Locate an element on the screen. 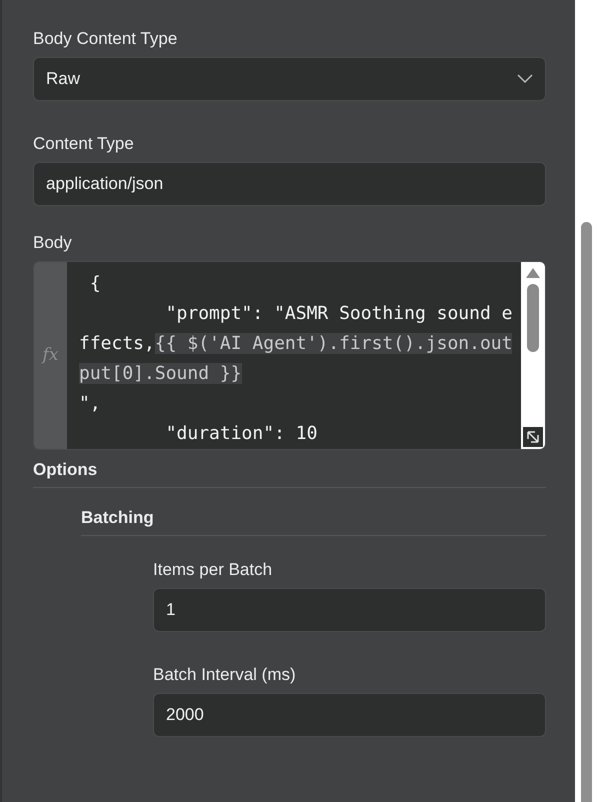 Image resolution: width=597 pixels, height=802 pixels. code-line: ffects,{{ $('AI Agent').first().json.out is located at coordinates (296, 344).